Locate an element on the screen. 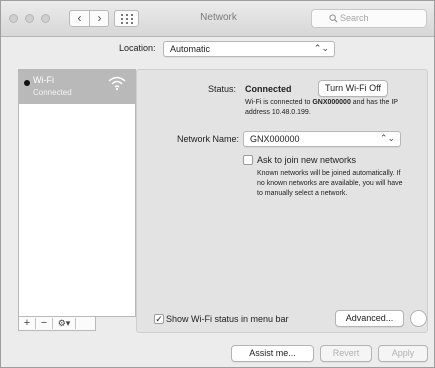 Image resolution: width=435 pixels, height=368 pixels. service-item-wifi: Wi-Fi Connected is located at coordinates (77, 87).